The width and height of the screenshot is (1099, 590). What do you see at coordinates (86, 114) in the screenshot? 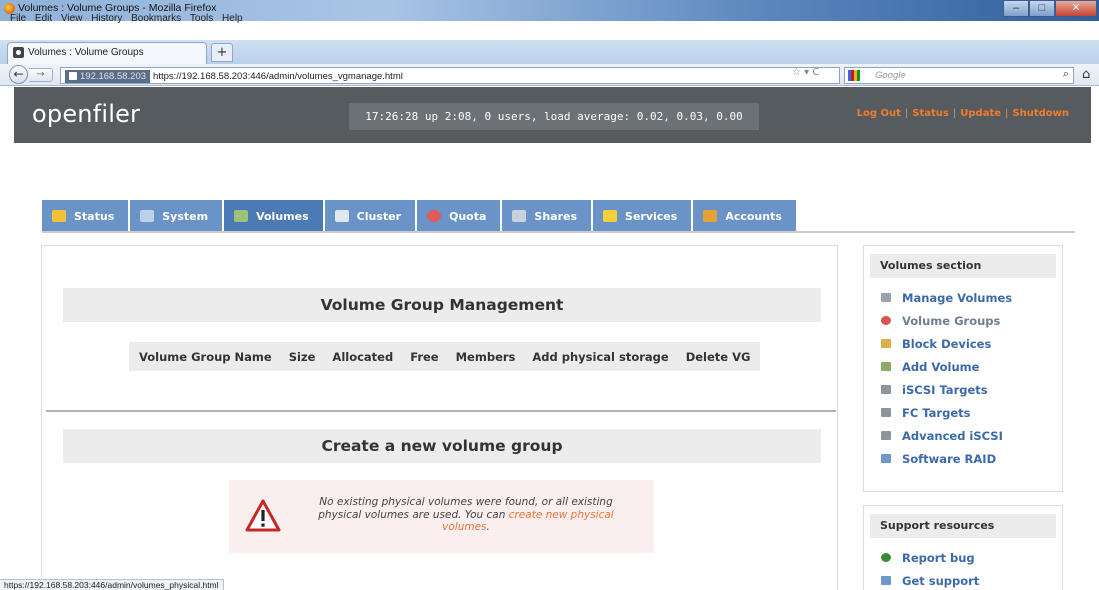
I see `openfiler-logo: openfiler` at bounding box center [86, 114].